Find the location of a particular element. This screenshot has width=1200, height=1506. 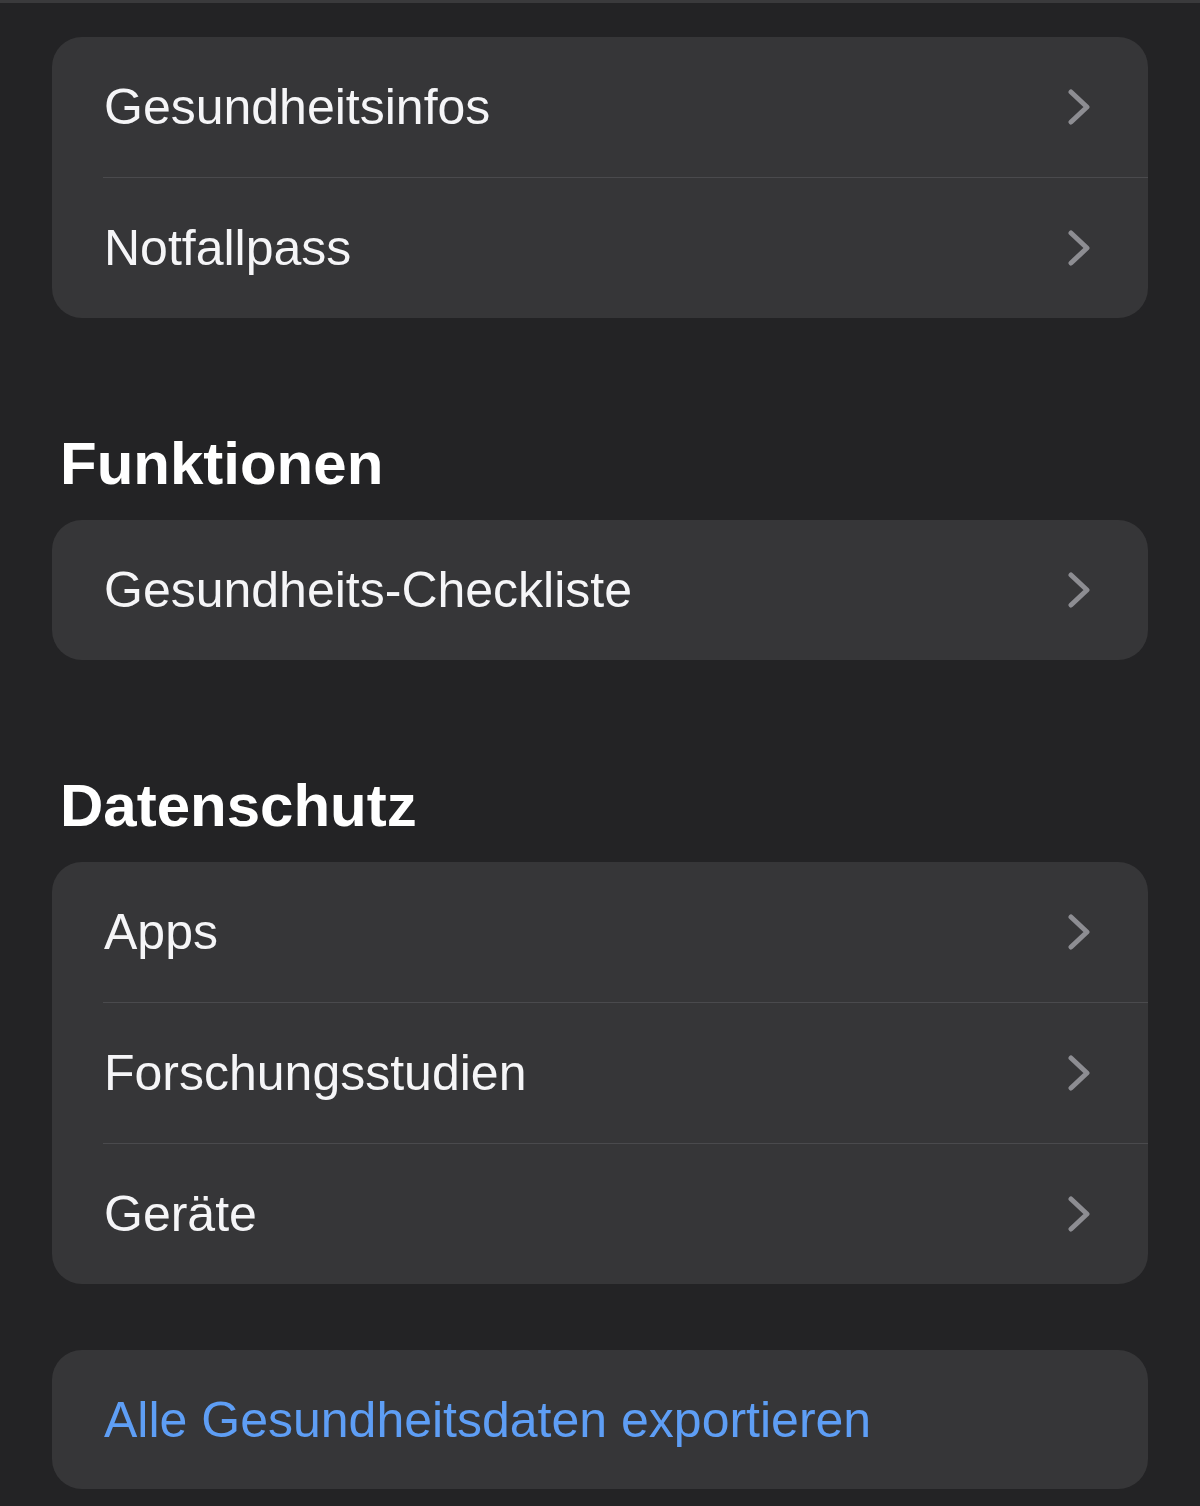

action-item: Alle Gesundheitsdaten exportieren is located at coordinates (600, 1419).